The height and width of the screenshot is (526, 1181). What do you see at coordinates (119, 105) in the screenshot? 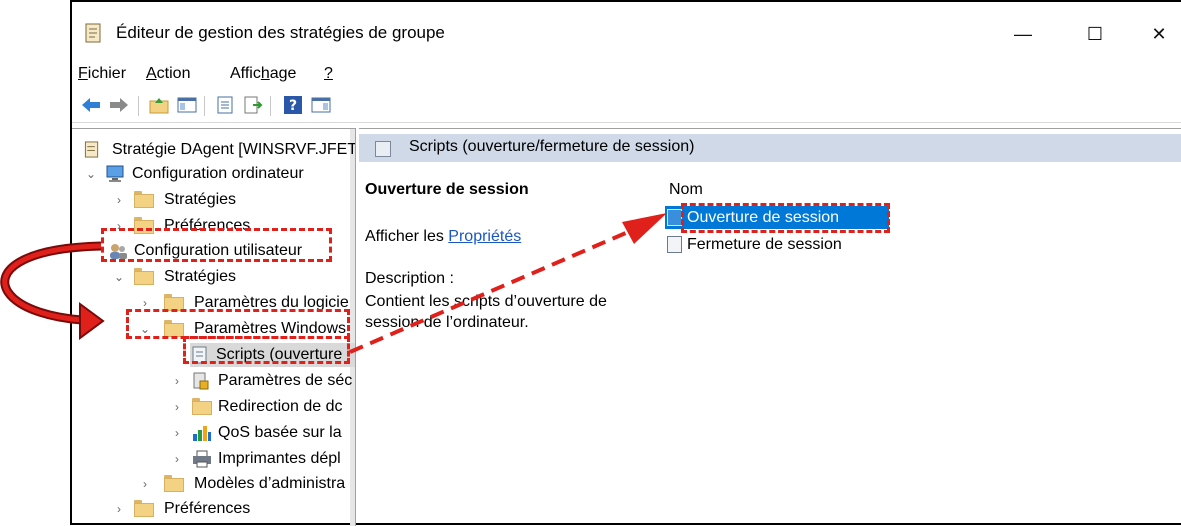
I see `forward-arrow-icon` at bounding box center [119, 105].